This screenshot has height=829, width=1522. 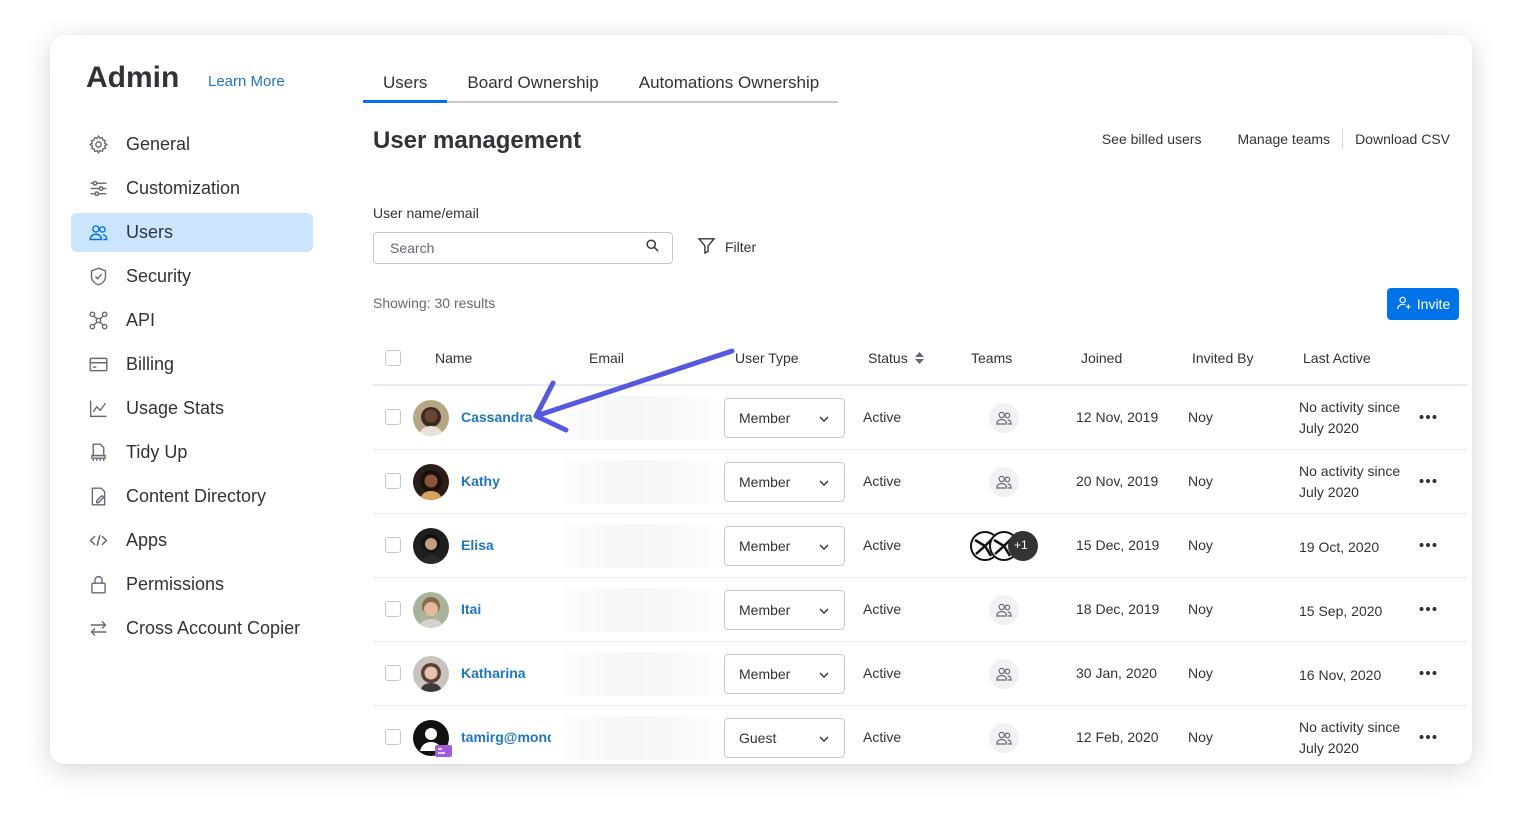 What do you see at coordinates (1402, 139) in the screenshot?
I see `download-csv-link: Download CSV` at bounding box center [1402, 139].